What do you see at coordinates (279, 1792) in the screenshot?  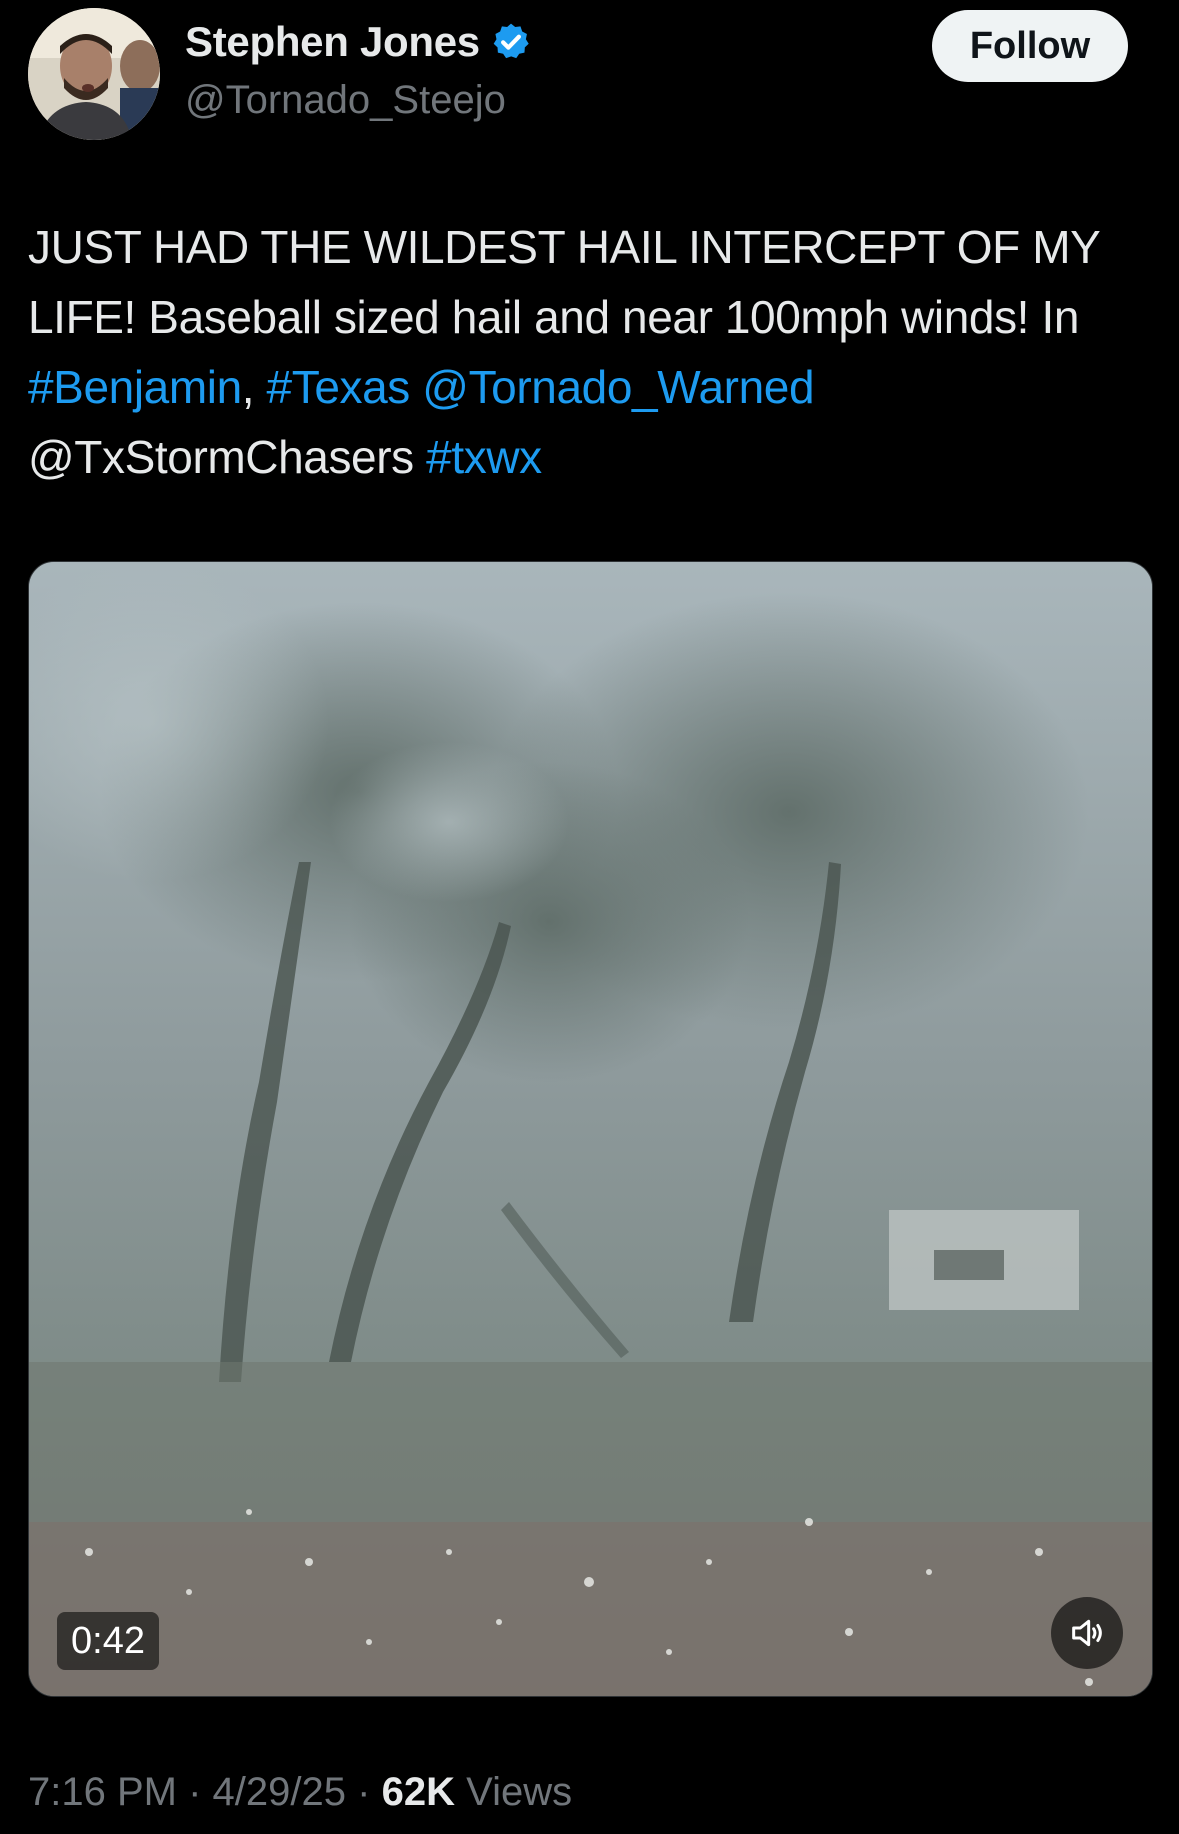 I see `tweet-date: 4/29/25` at bounding box center [279, 1792].